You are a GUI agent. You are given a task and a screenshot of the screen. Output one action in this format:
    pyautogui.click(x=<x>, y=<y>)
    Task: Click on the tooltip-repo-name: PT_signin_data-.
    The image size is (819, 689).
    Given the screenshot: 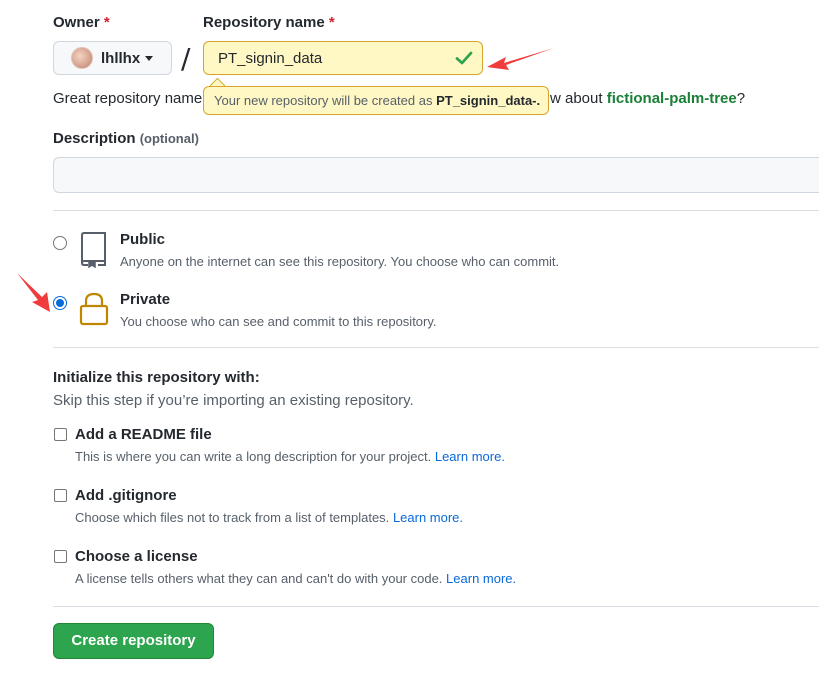 What is the action you would take?
    pyautogui.click(x=488, y=100)
    